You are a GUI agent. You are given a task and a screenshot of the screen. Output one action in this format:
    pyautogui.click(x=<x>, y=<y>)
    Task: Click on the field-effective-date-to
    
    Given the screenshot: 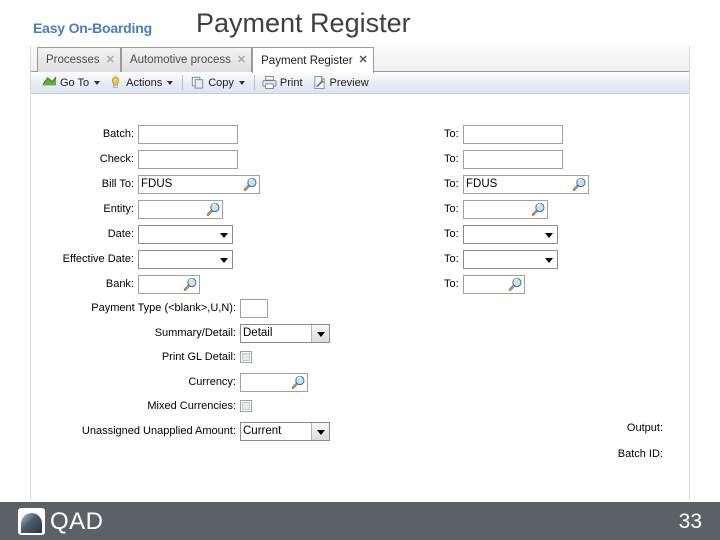 What is the action you would take?
    pyautogui.click(x=510, y=259)
    